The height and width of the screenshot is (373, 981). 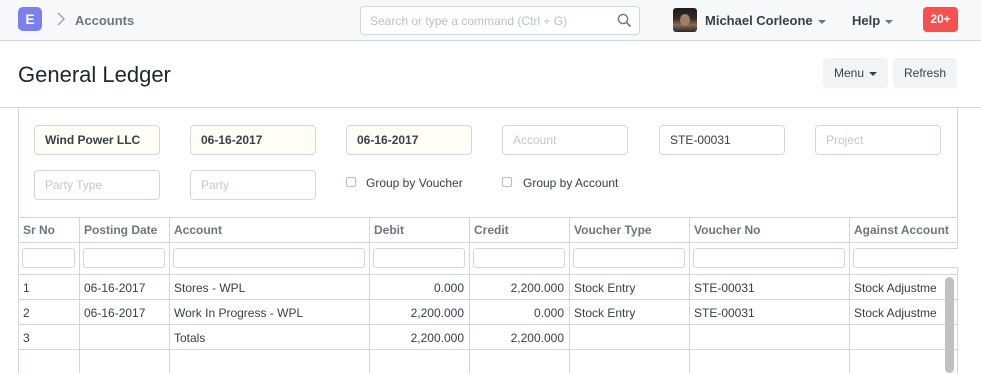 I want to click on menu-button-label: Menu, so click(x=849, y=73).